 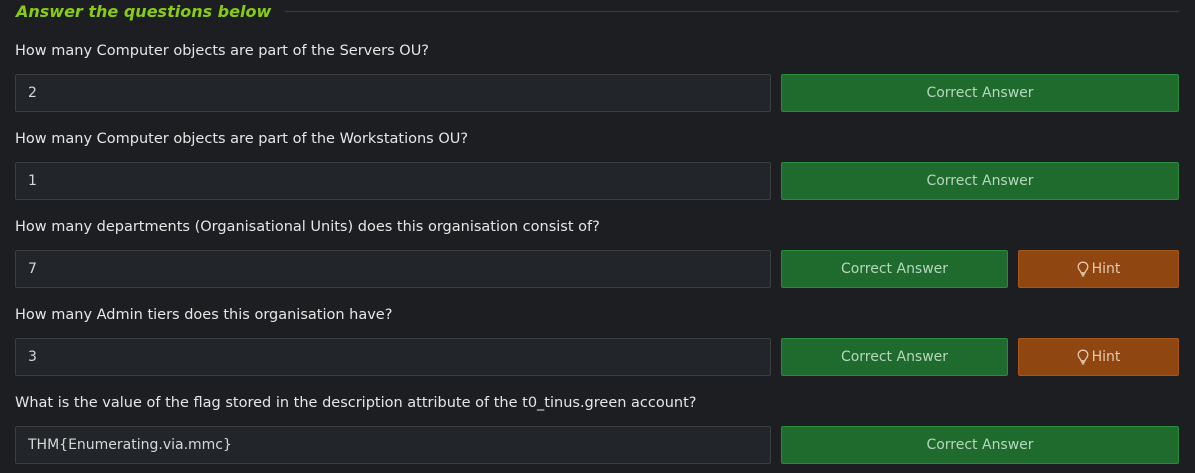 I want to click on correct-answer-4-button: Correct Answer, so click(x=894, y=357).